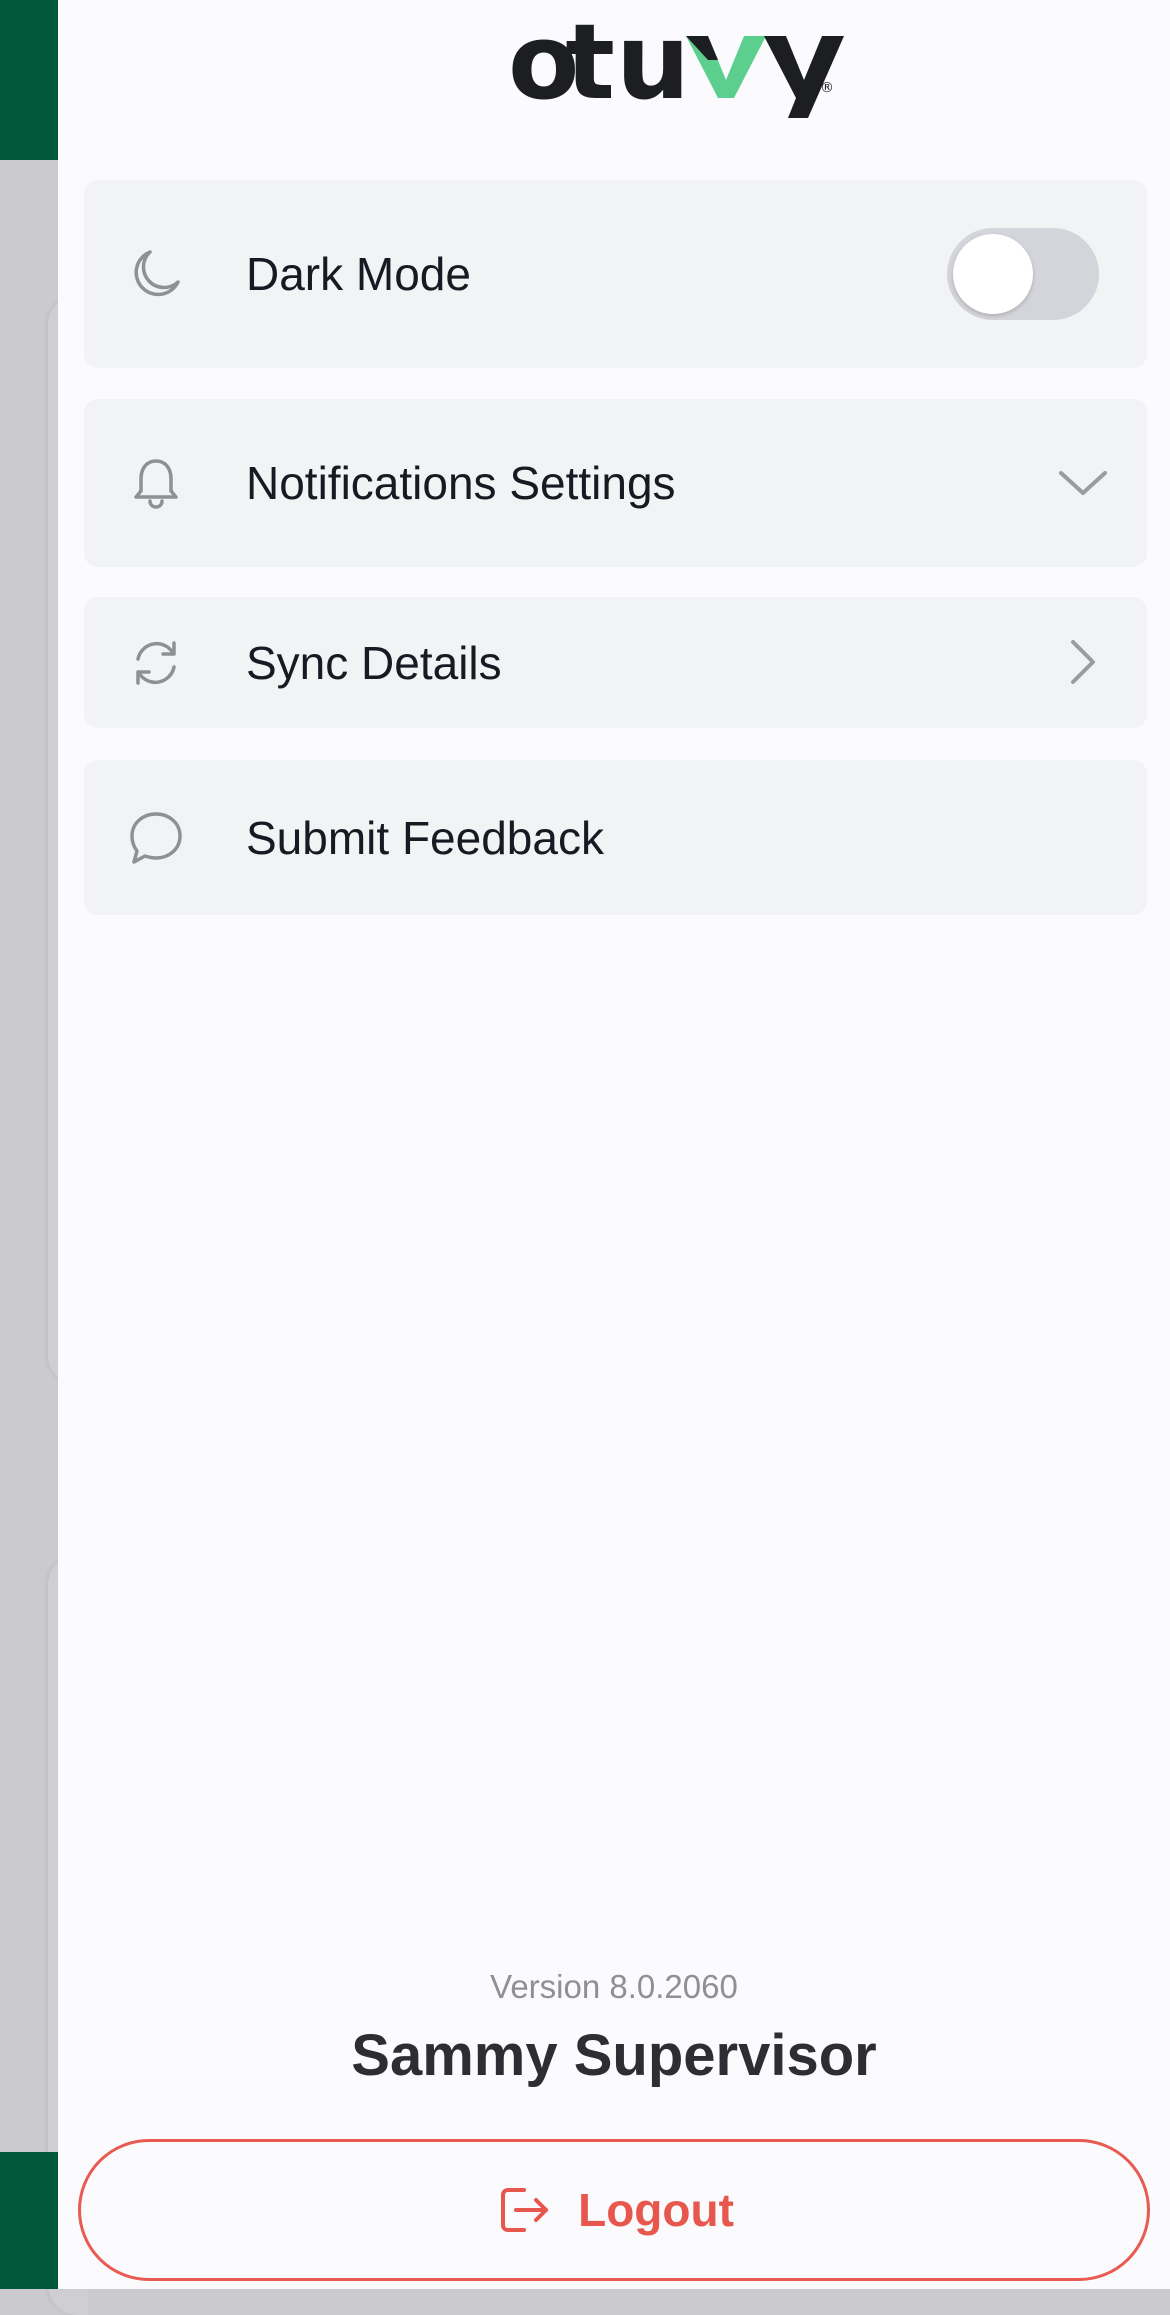  Describe the element at coordinates (461, 483) in the screenshot. I see `notifications-settings-label: Notifications Settings` at that location.